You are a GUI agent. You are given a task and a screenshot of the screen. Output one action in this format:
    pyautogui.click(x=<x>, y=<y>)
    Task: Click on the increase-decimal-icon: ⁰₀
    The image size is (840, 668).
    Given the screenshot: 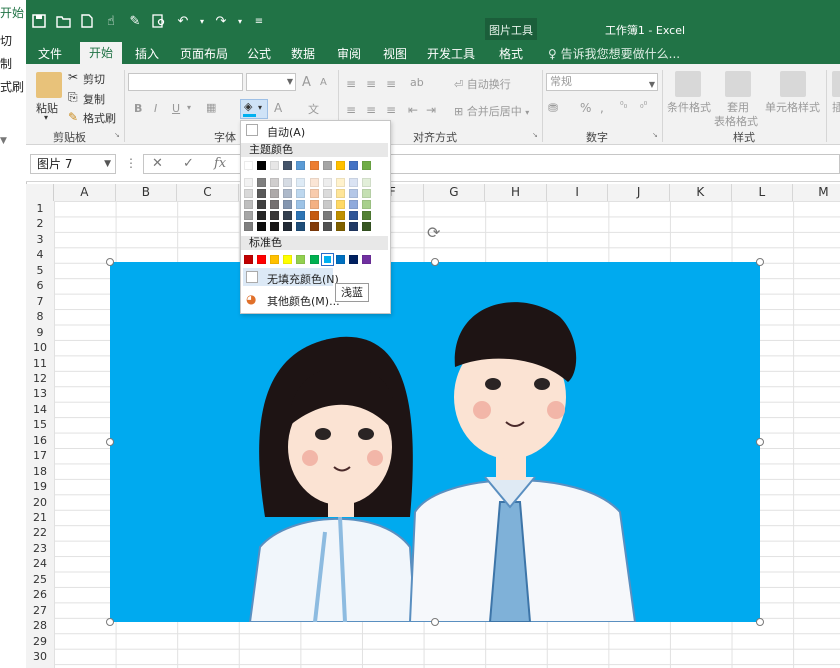 What is the action you would take?
    pyautogui.click(x=623, y=106)
    